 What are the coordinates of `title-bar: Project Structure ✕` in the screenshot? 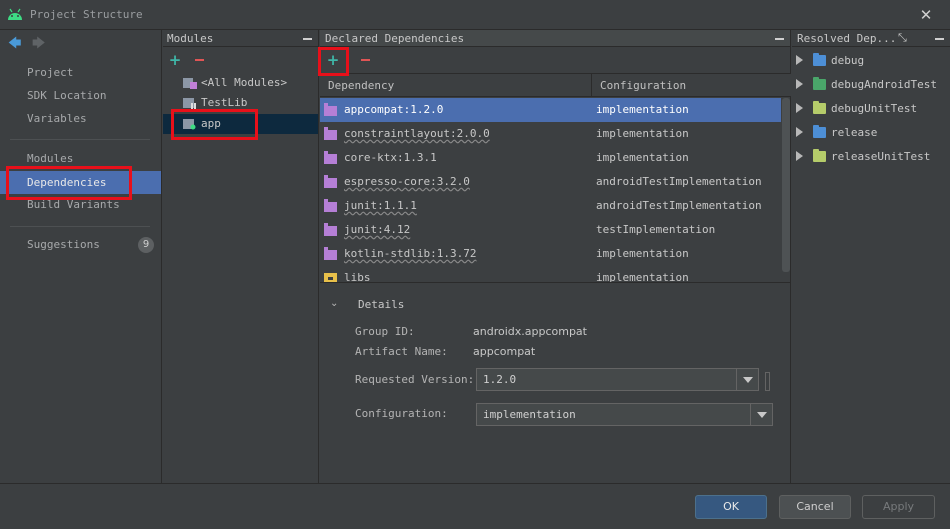 It's located at (475, 15).